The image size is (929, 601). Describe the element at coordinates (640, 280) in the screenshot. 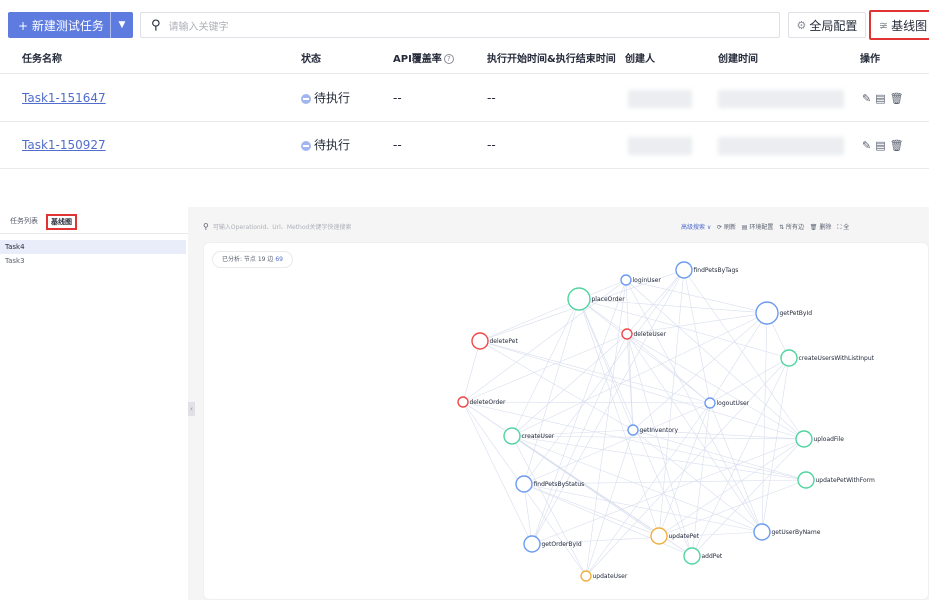

I see `graph-node-loginUser: loginUser` at that location.